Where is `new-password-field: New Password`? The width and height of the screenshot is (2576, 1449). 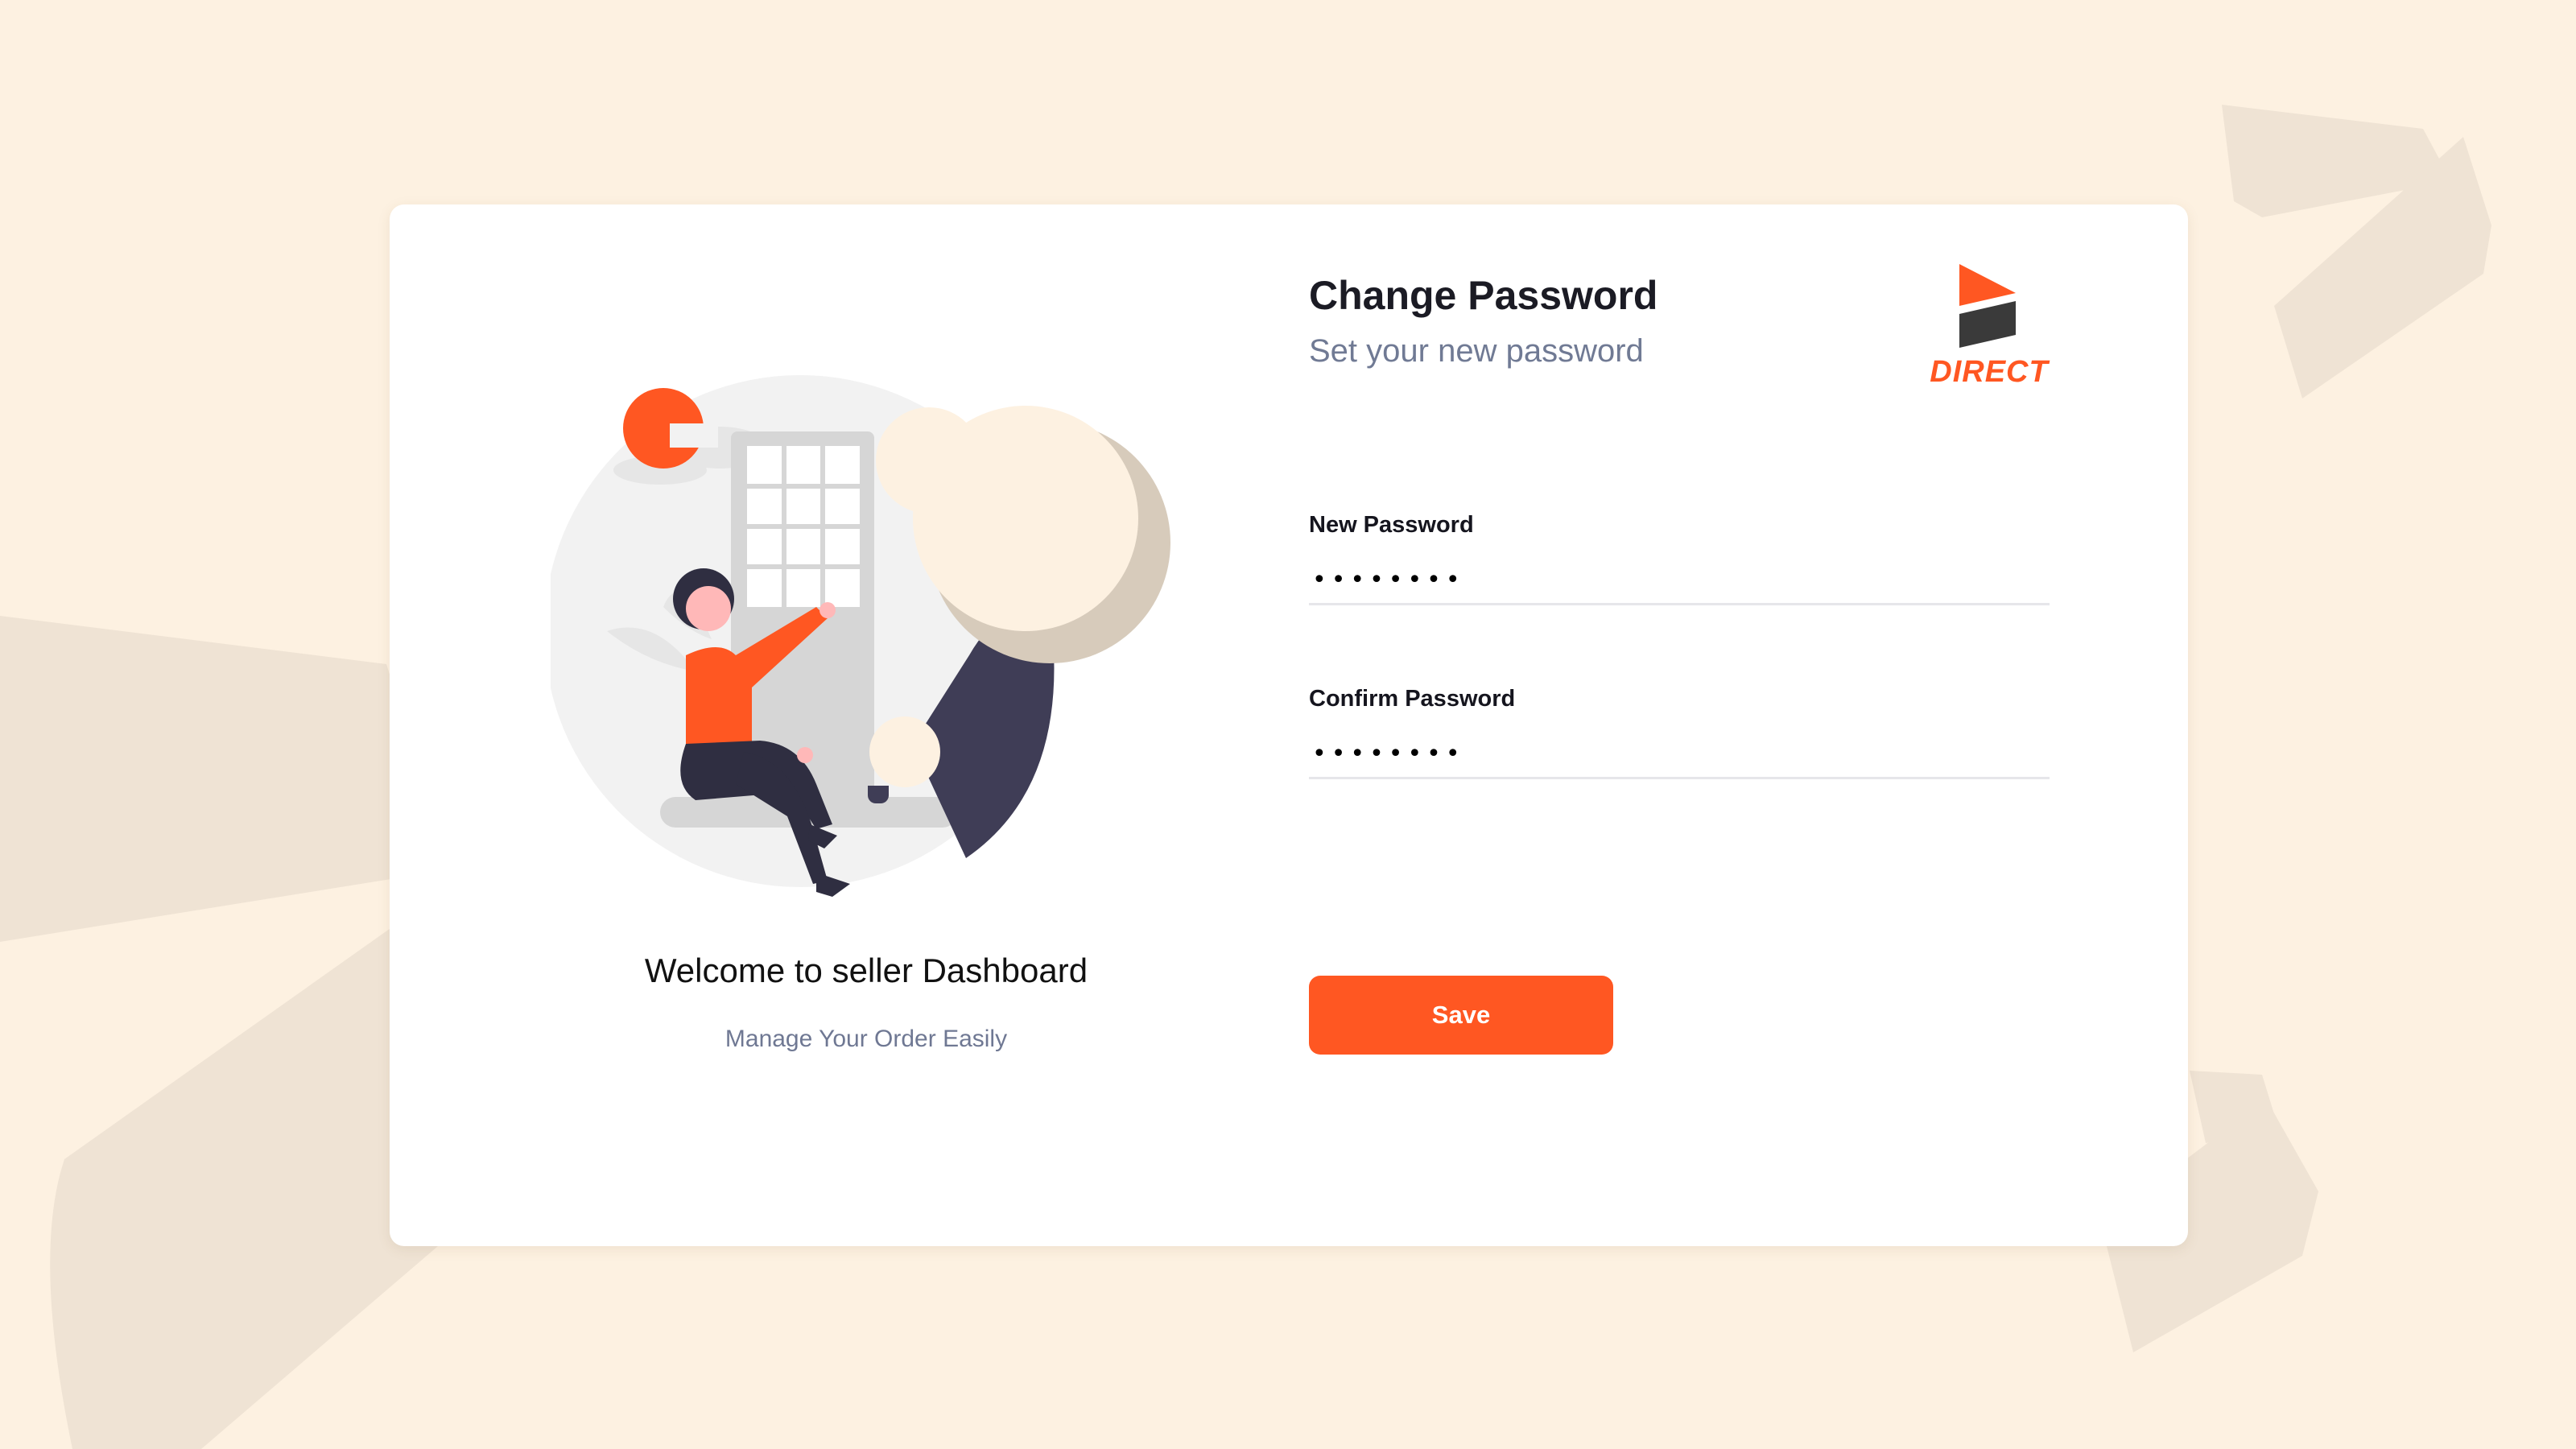 new-password-field: New Password is located at coordinates (1680, 557).